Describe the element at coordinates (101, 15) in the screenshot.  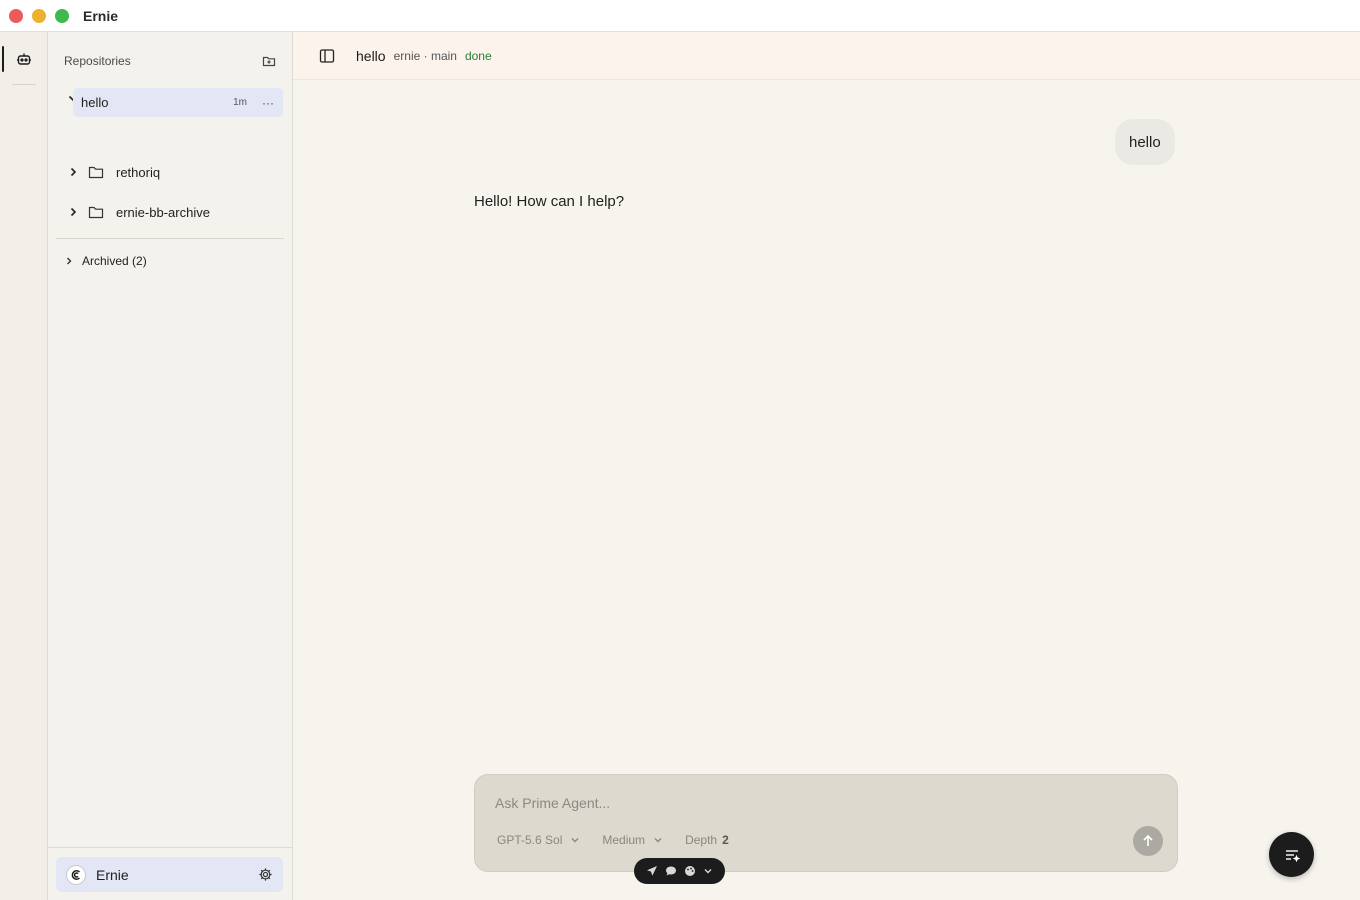
I see `app-title: Ernie` at that location.